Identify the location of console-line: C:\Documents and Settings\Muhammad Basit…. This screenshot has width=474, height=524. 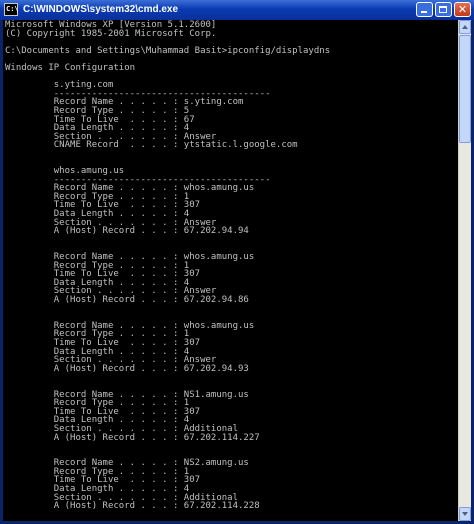
(168, 50).